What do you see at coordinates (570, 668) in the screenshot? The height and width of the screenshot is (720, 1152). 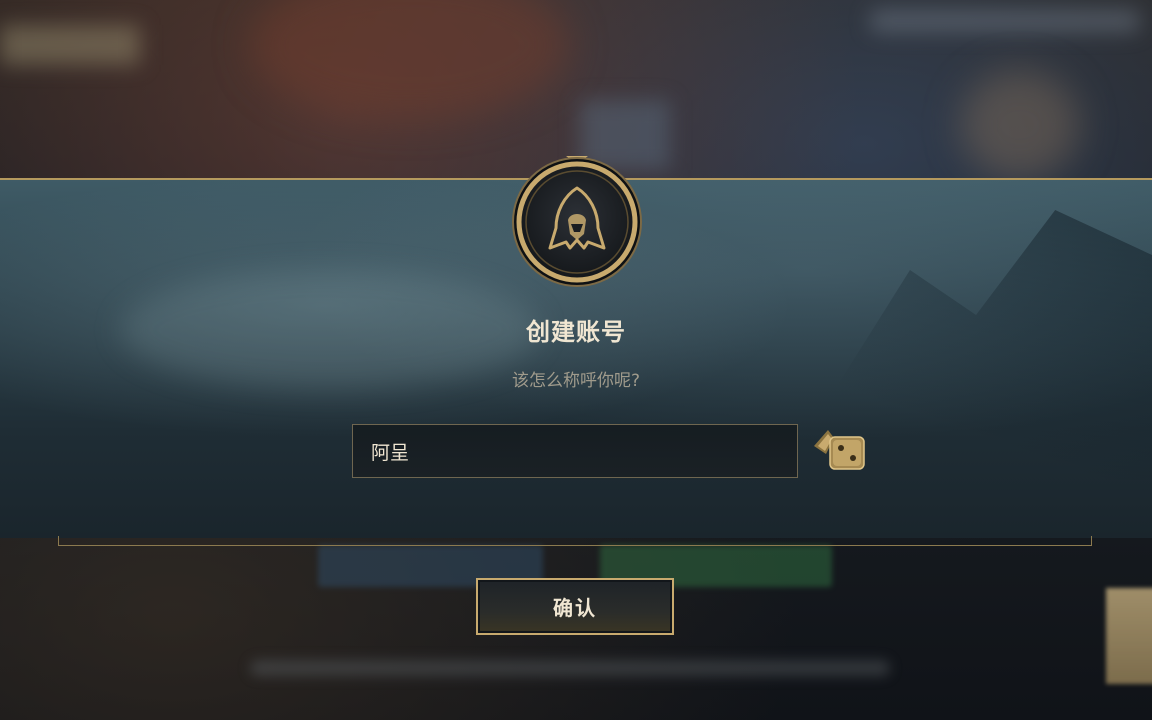 I see `background-footer-text` at bounding box center [570, 668].